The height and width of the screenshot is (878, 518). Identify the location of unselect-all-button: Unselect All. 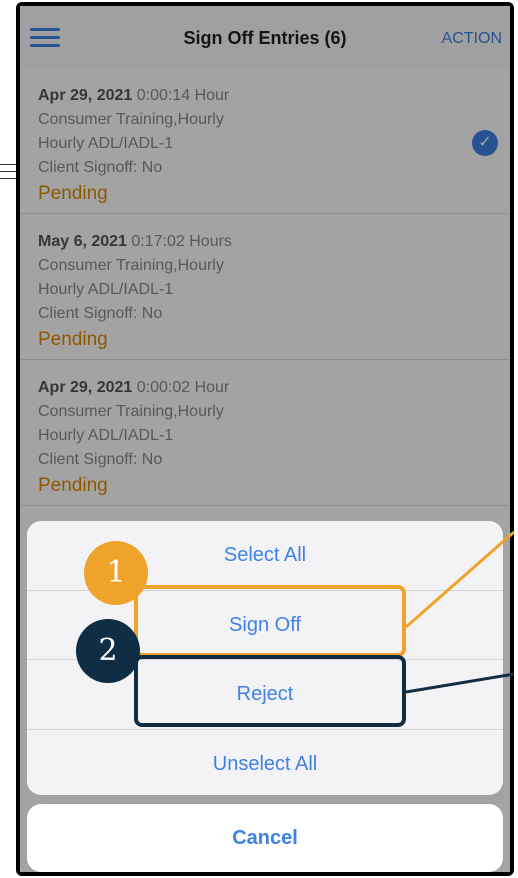
(265, 763).